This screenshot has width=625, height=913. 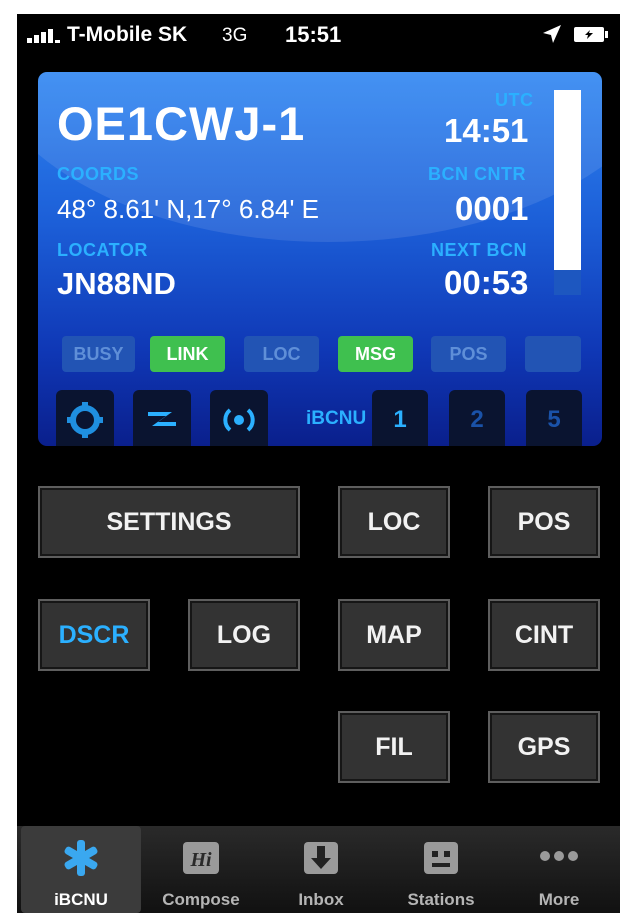 I want to click on tabbar-label-more: More, so click(x=559, y=899).